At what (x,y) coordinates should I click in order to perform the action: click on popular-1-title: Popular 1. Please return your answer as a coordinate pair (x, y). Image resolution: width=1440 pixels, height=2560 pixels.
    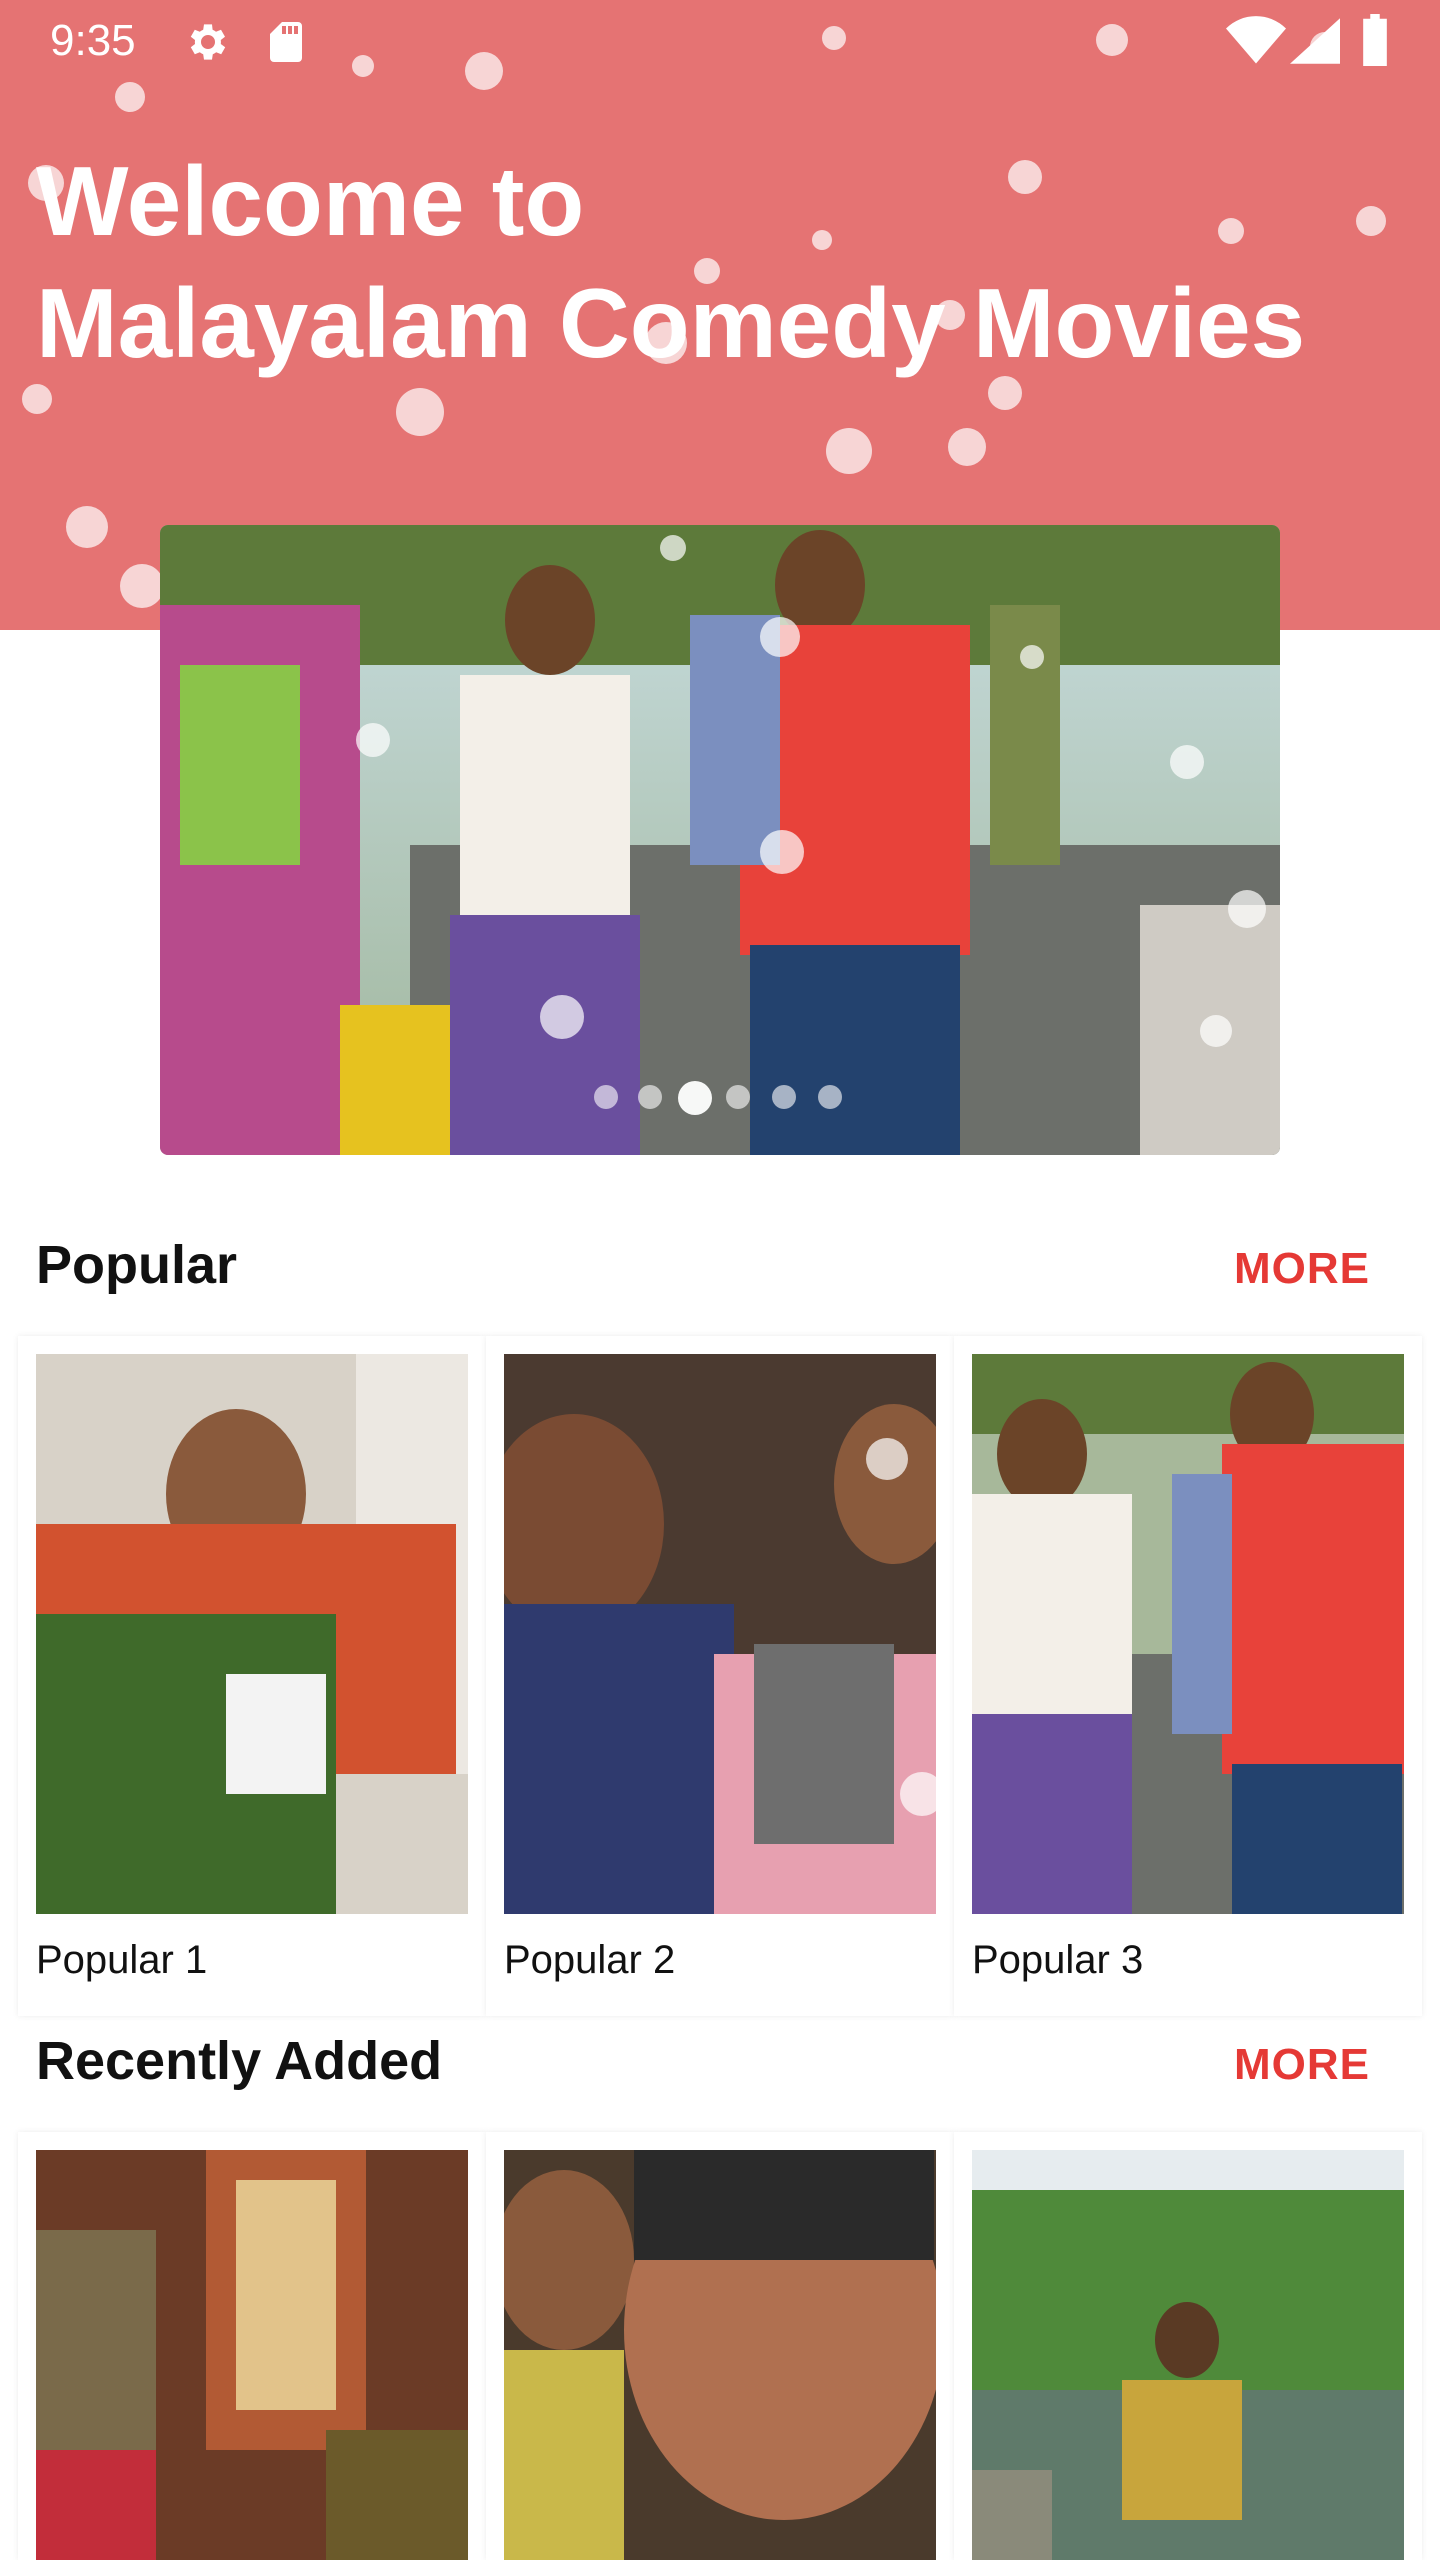
    Looking at the image, I should click on (121, 1960).